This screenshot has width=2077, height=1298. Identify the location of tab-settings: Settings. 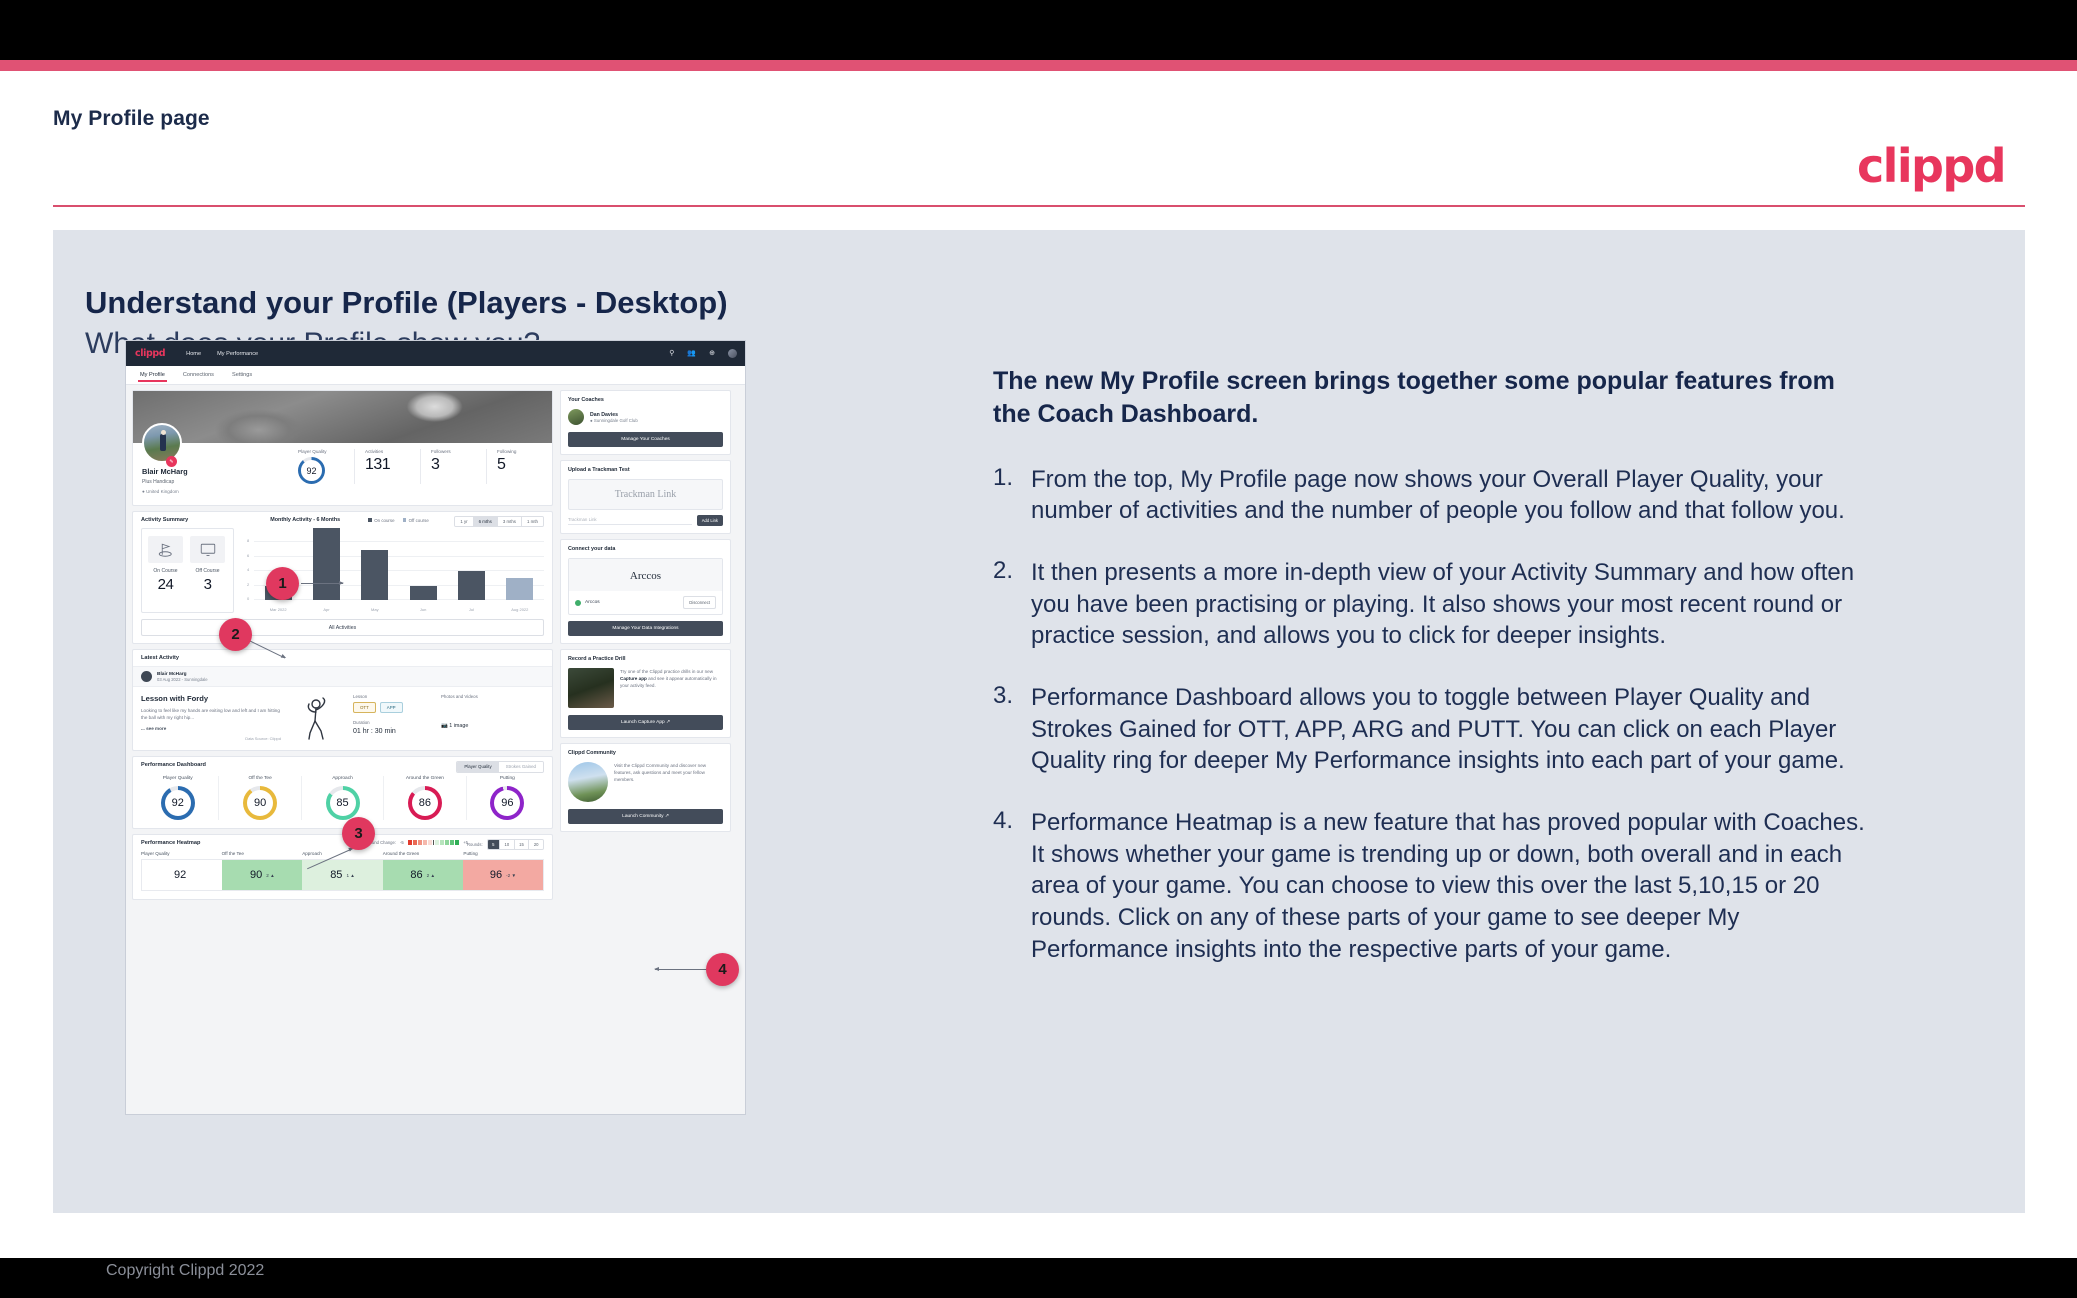
(242, 377).